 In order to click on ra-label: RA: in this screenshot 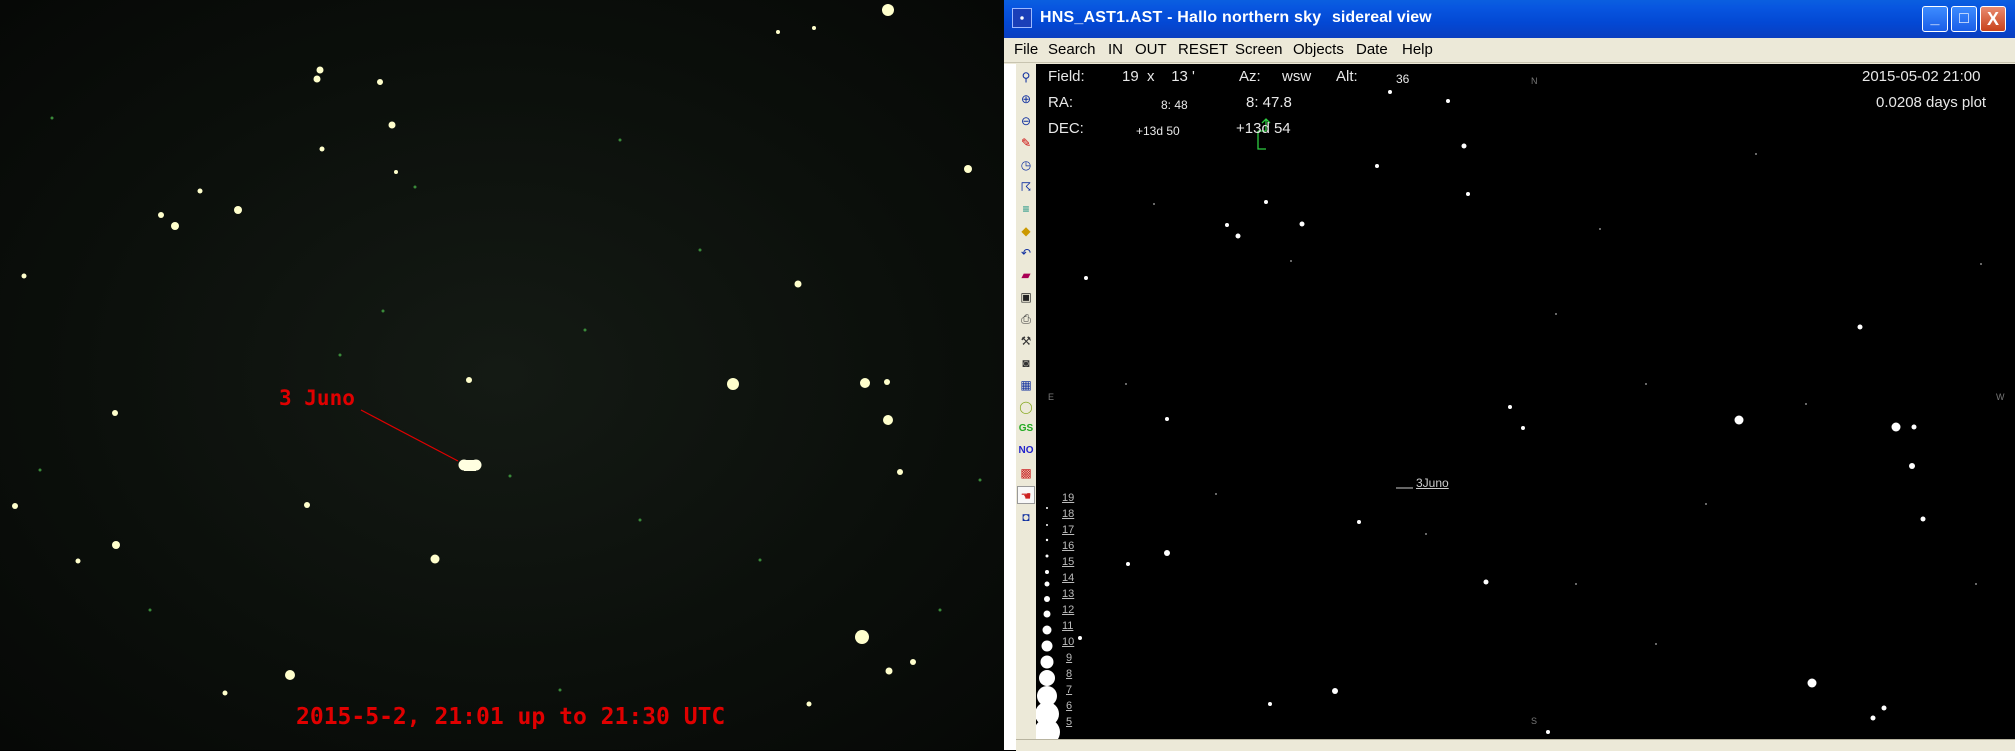, I will do `click(1061, 102)`.